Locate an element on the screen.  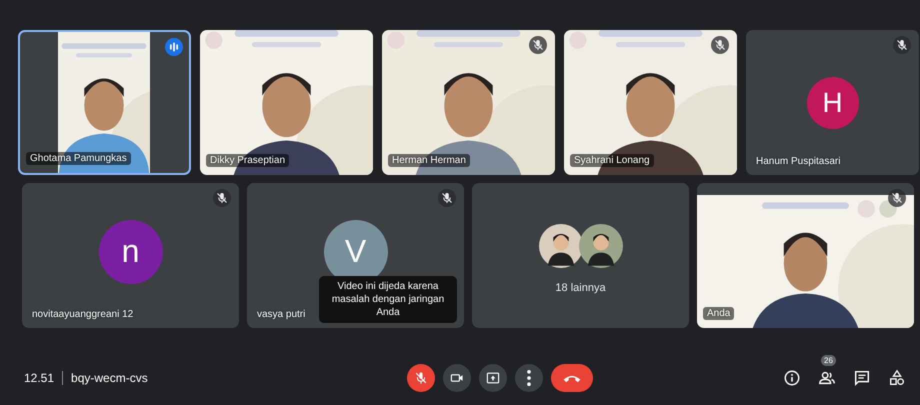
more-options-button is located at coordinates (529, 378).